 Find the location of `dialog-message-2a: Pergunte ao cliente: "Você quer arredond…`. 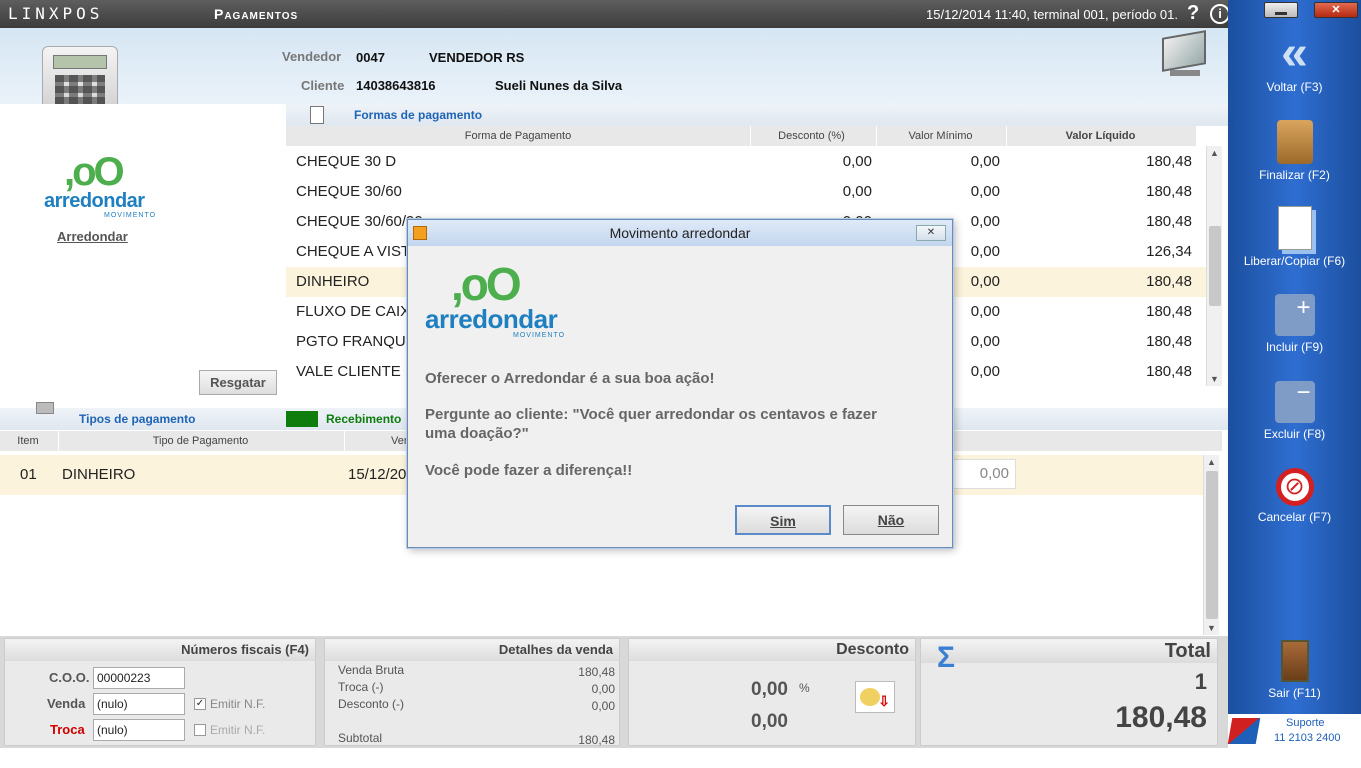

dialog-message-2a: Pergunte ao cliente: "Você quer arredond… is located at coordinates (651, 414).